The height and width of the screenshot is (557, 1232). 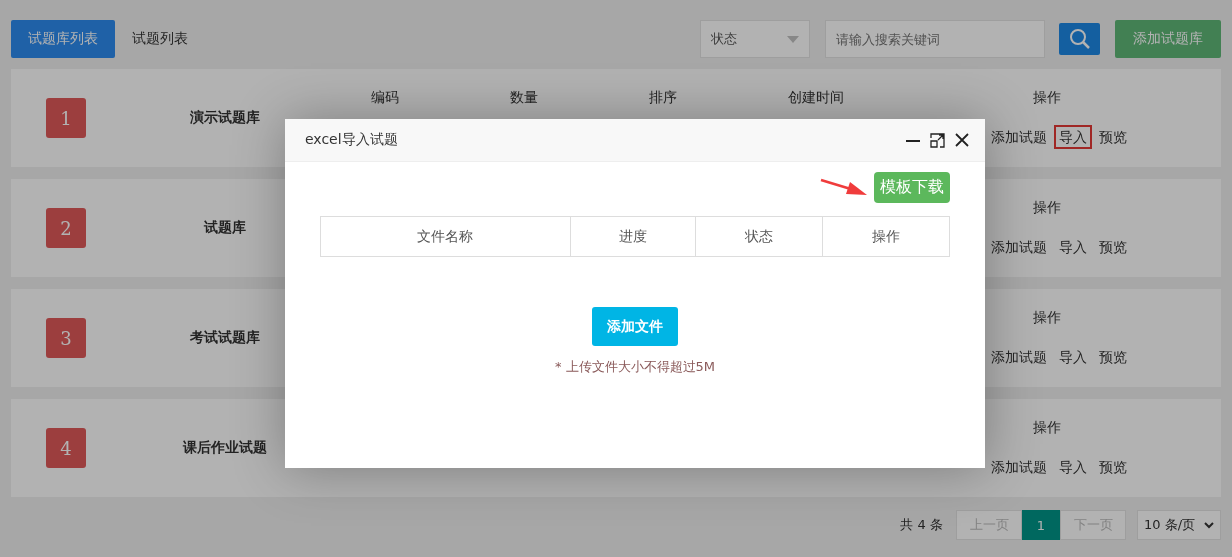 What do you see at coordinates (225, 448) in the screenshot?
I see `bank-name: 课后作业试题` at bounding box center [225, 448].